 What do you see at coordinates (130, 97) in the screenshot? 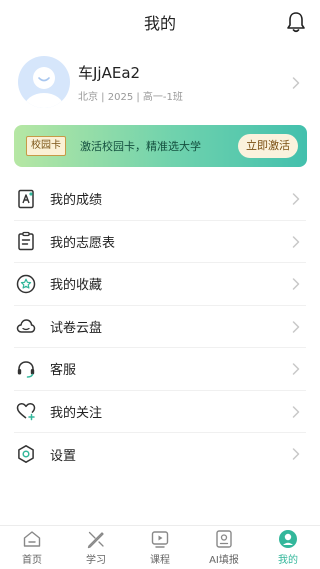
I see `user-meta: 北京 | 2025 | 高一-1班` at bounding box center [130, 97].